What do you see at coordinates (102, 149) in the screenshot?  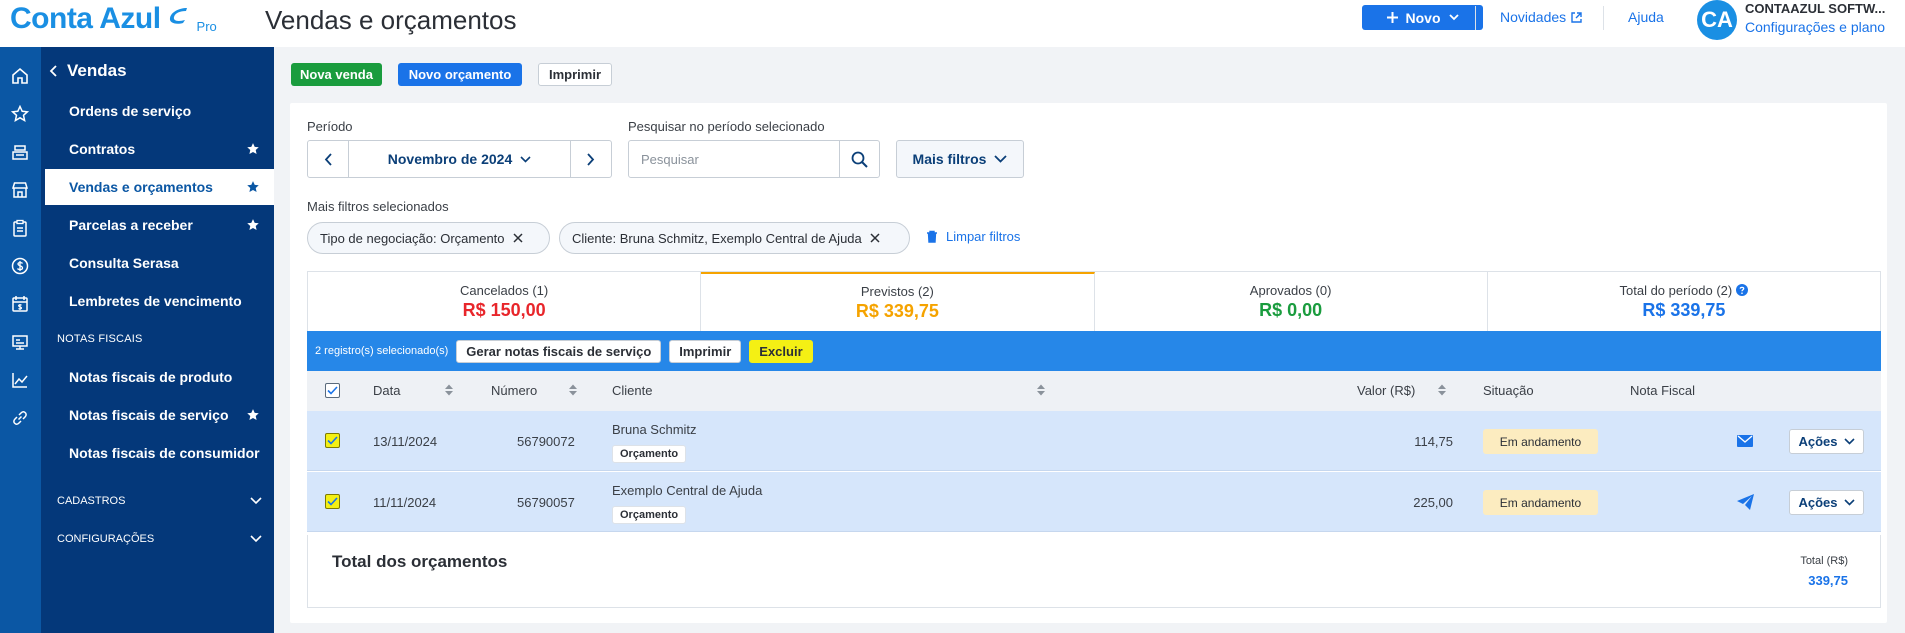 I see `sidebar-item-label: Contratos` at bounding box center [102, 149].